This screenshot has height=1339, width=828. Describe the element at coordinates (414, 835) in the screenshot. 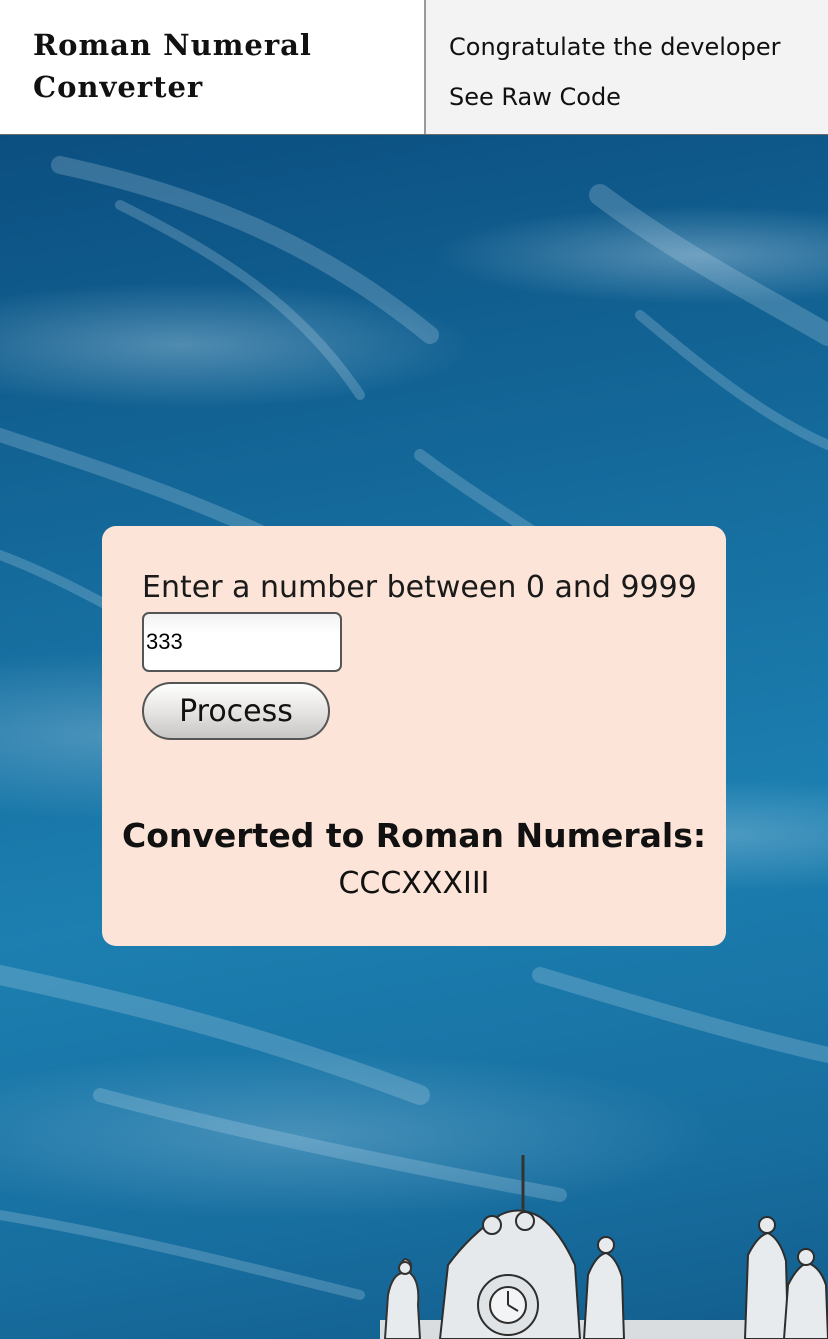

I see `result-heading: Converted to Roman Numerals:` at that location.